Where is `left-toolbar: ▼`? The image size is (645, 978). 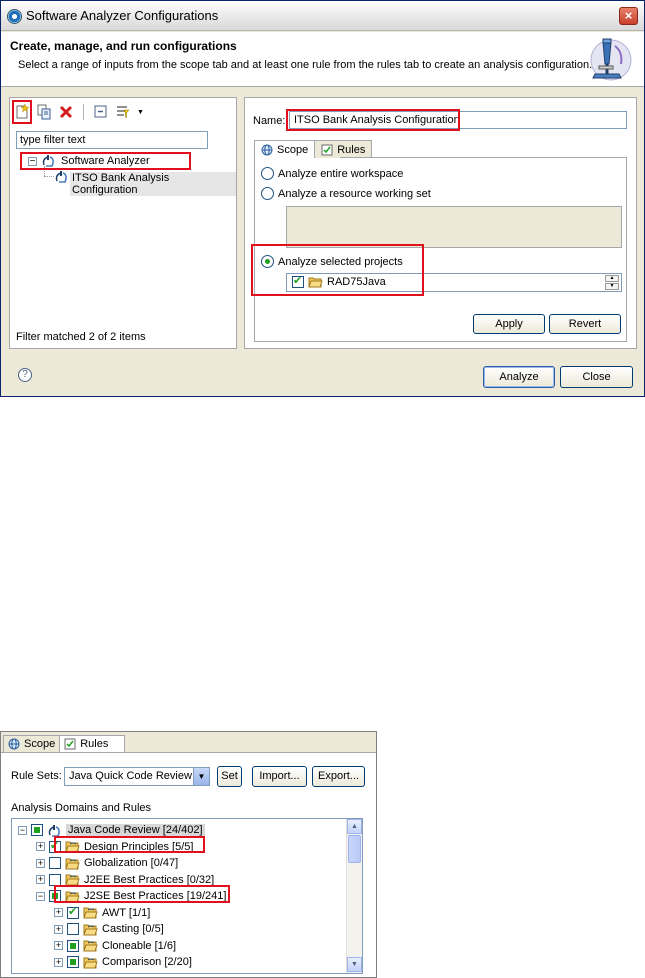 left-toolbar: ▼ is located at coordinates (79, 112).